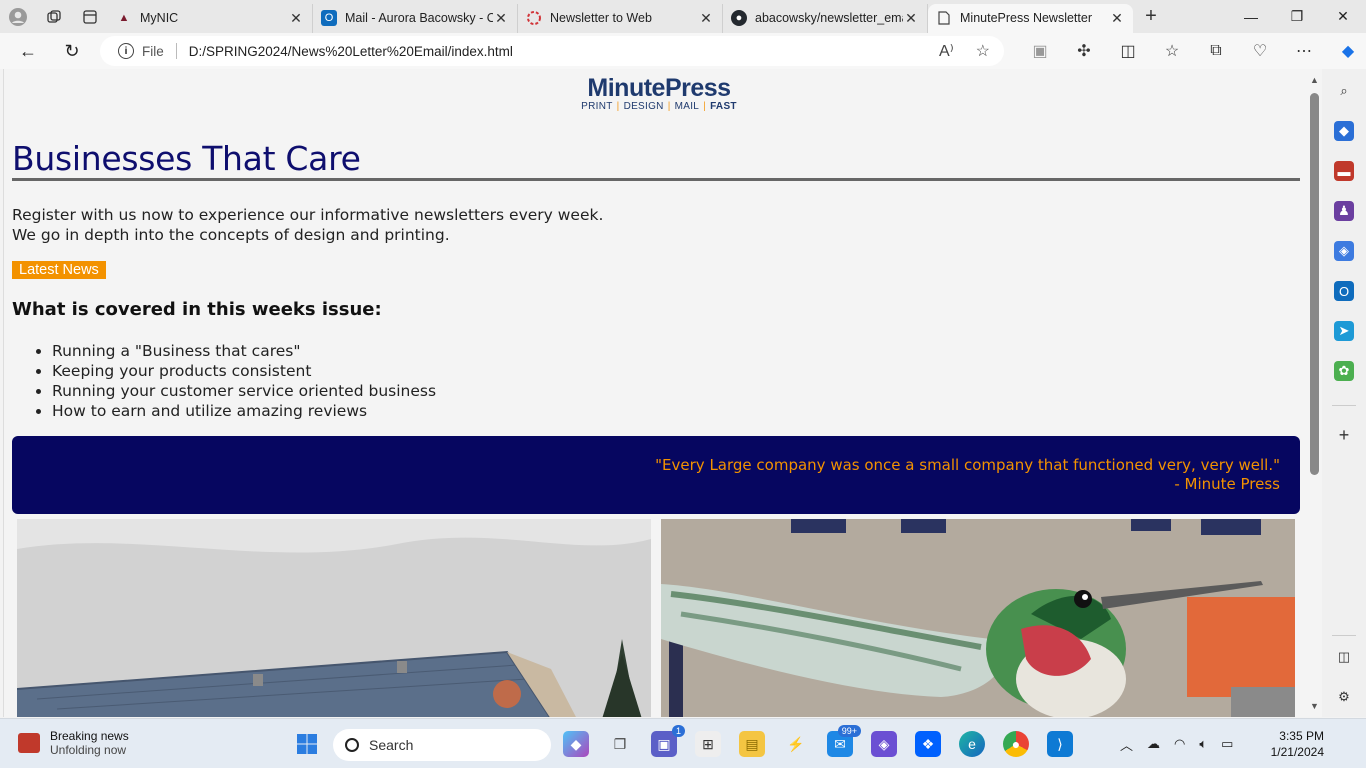 The image size is (1366, 768). I want to click on onedrive-cloud-icon: ☁, so click(1153, 744).